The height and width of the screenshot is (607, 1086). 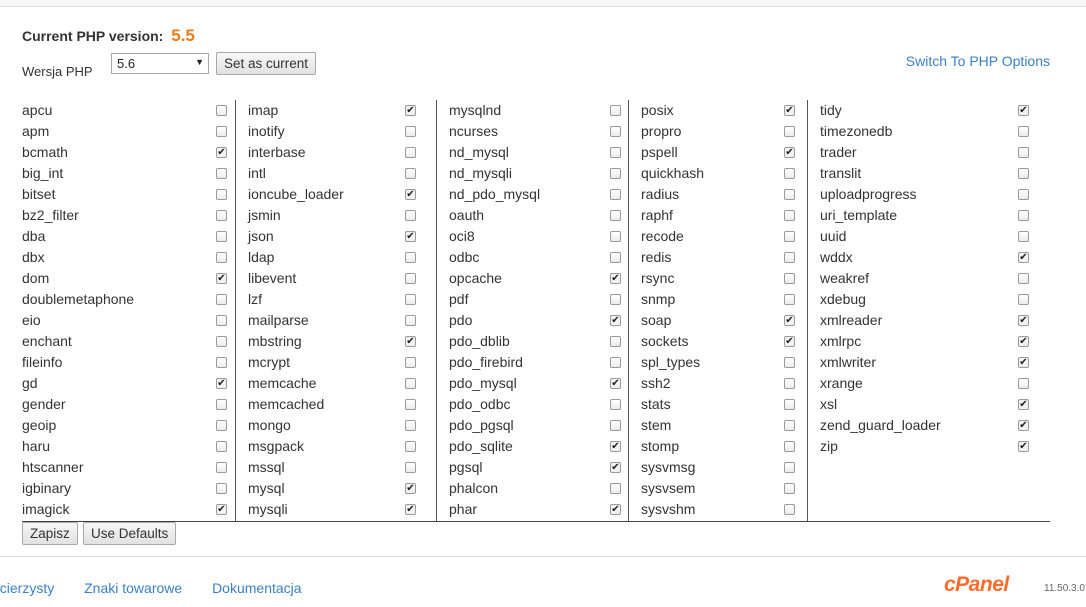 What do you see at coordinates (978, 61) in the screenshot?
I see `switch-to-php-options-link: Switch To PHP Options` at bounding box center [978, 61].